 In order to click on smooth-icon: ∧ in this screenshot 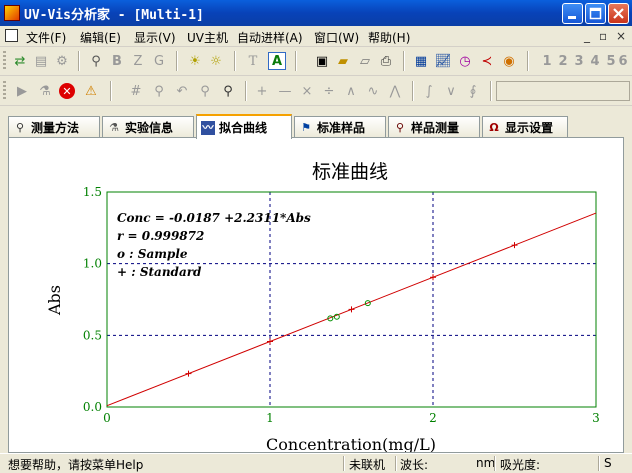, I will do `click(351, 91)`.